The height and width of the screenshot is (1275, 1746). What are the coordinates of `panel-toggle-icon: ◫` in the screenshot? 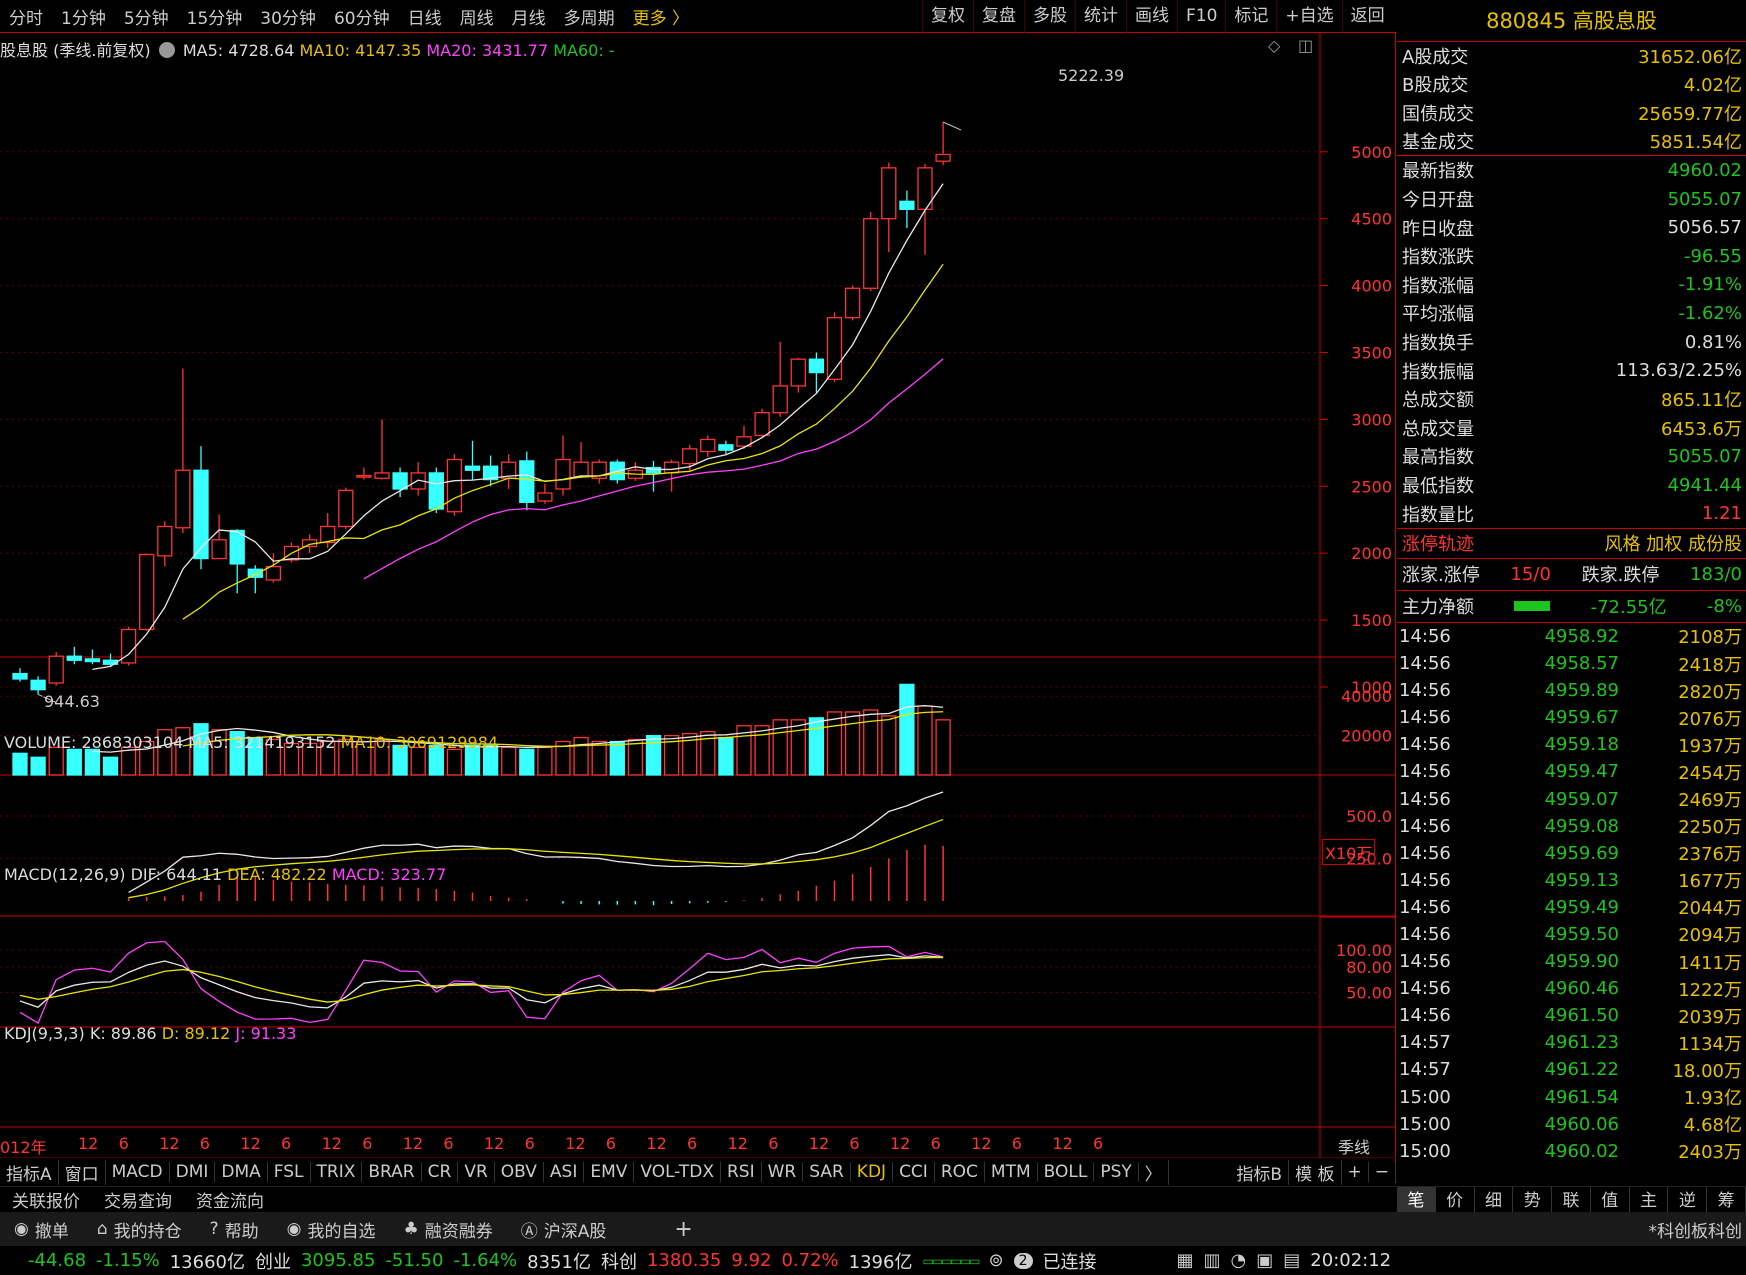 It's located at (1305, 45).